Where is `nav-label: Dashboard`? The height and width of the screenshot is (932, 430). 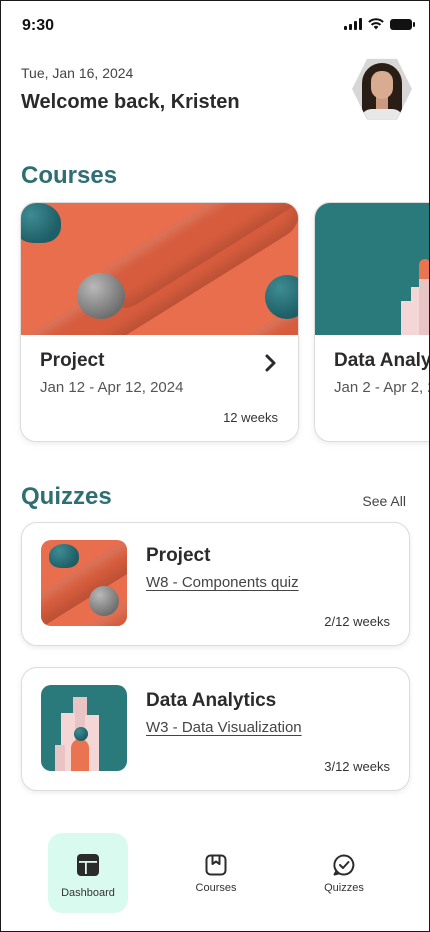
nav-label: Dashboard is located at coordinates (88, 893).